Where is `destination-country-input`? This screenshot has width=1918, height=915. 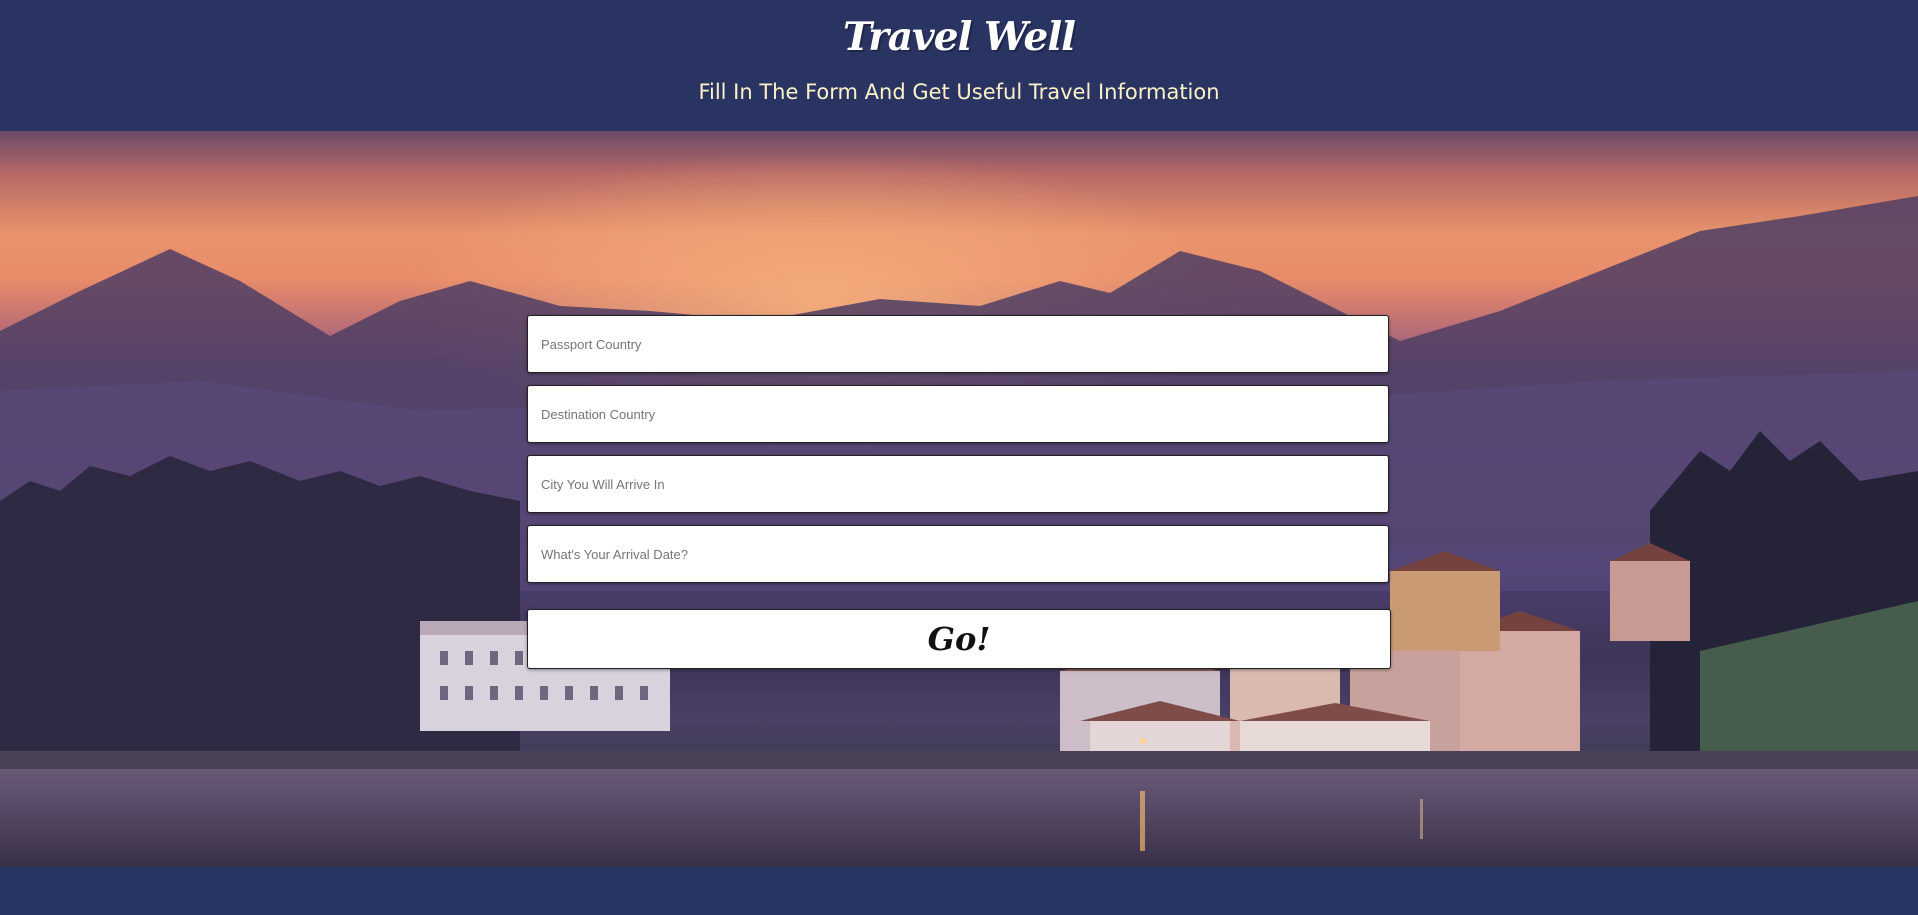
destination-country-input is located at coordinates (958, 414).